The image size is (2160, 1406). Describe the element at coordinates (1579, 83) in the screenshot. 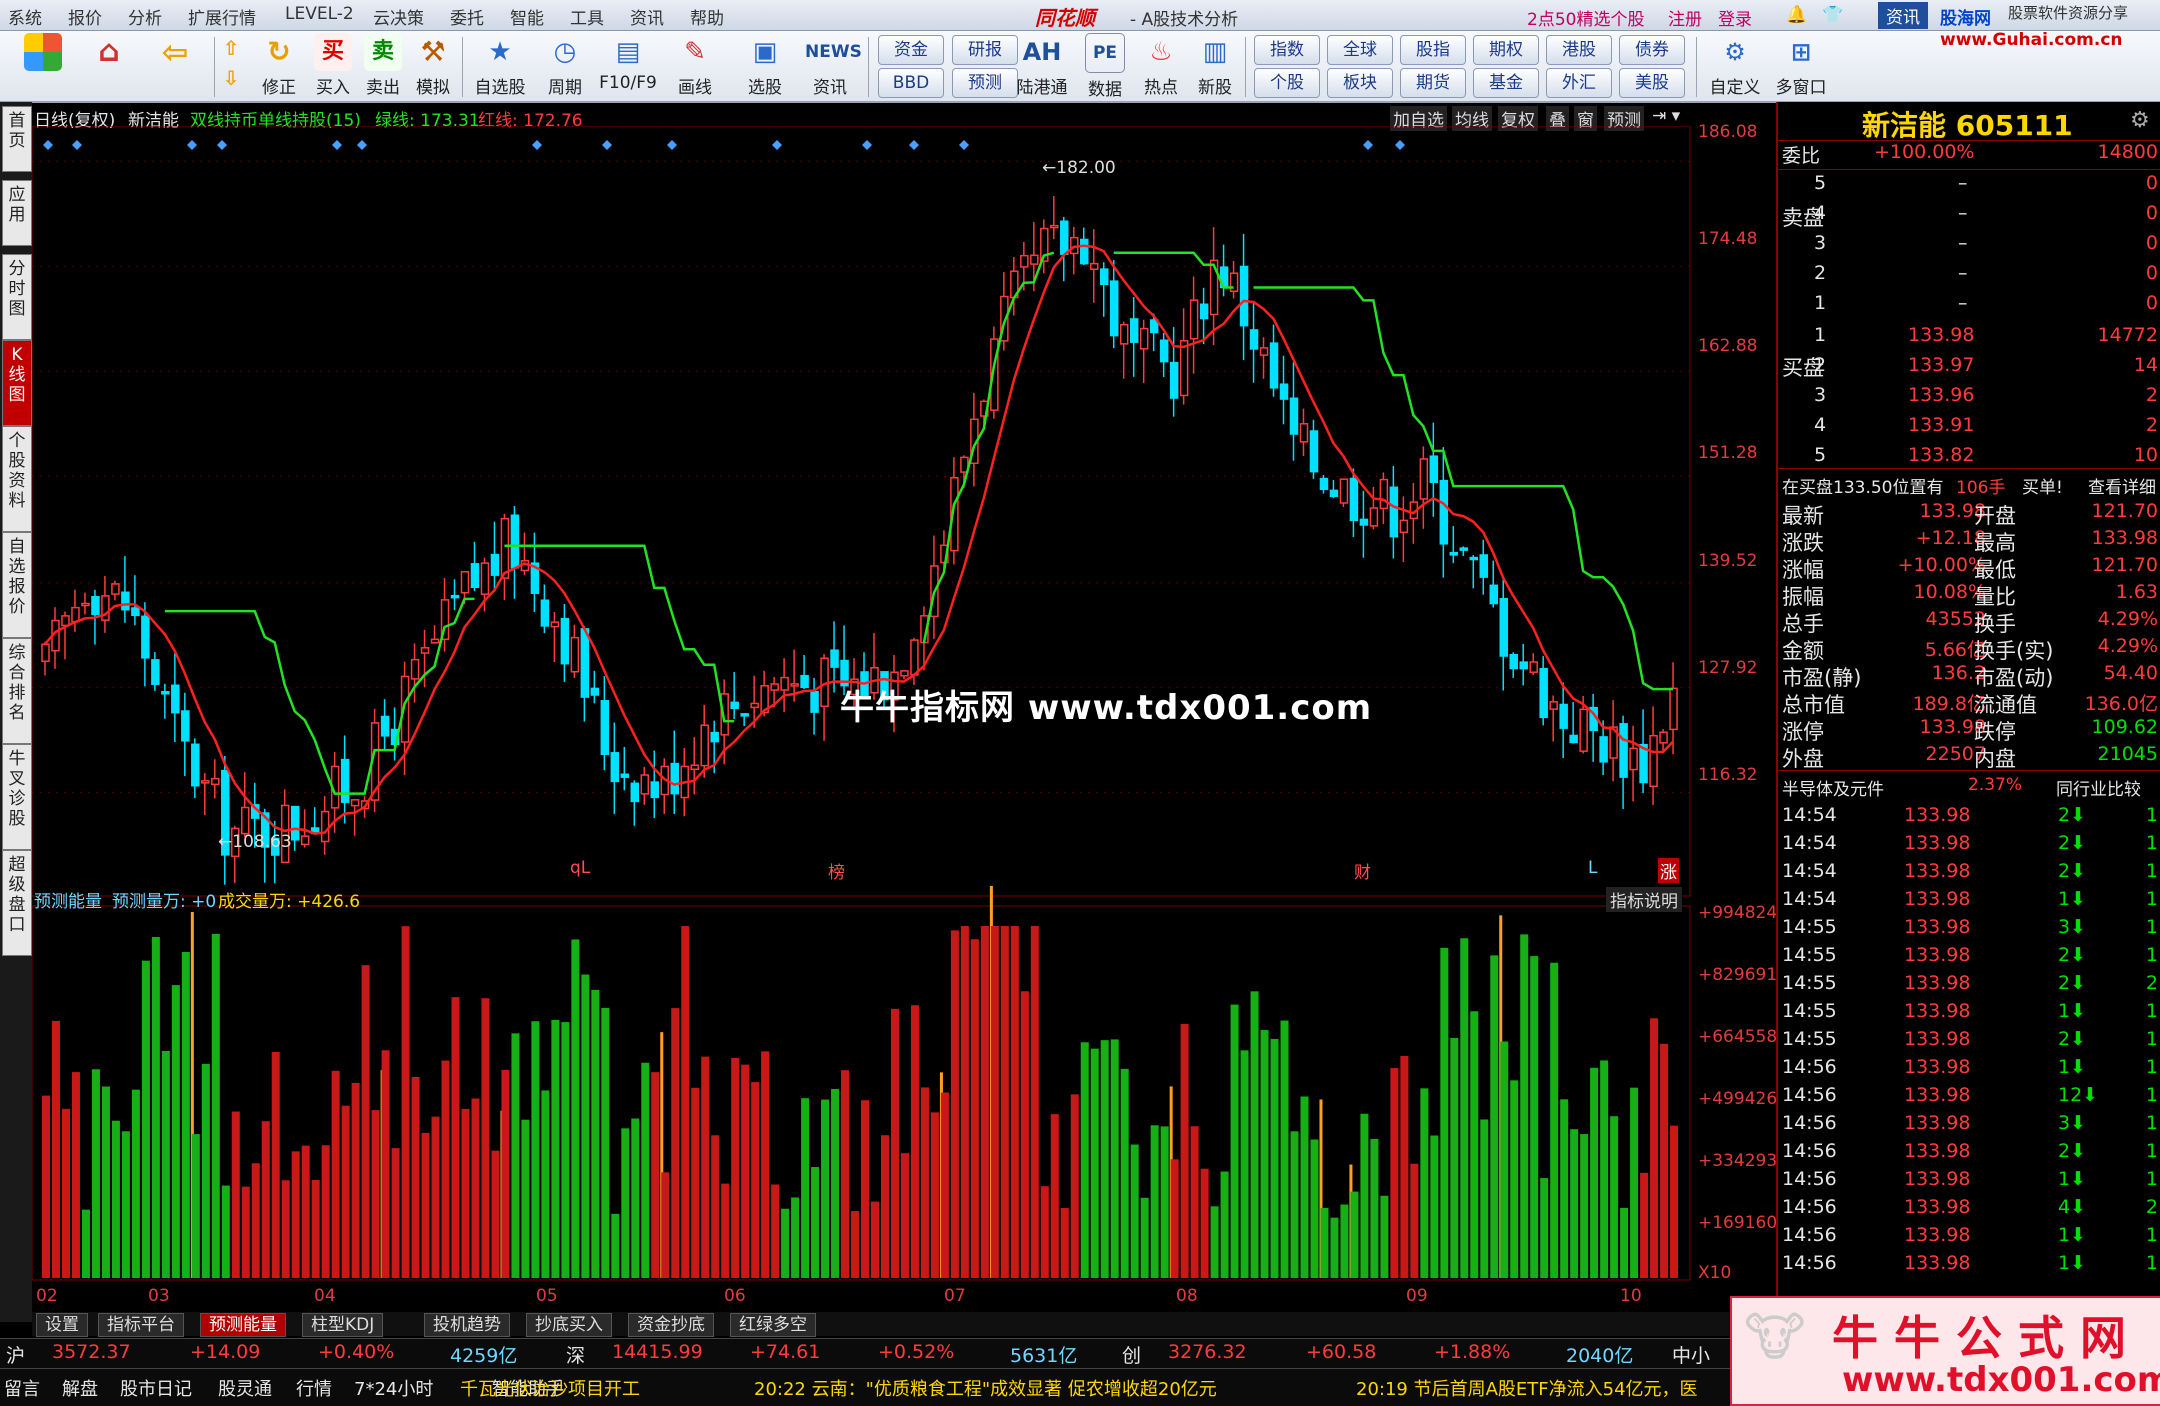

I see `forex-button: 外汇` at that location.